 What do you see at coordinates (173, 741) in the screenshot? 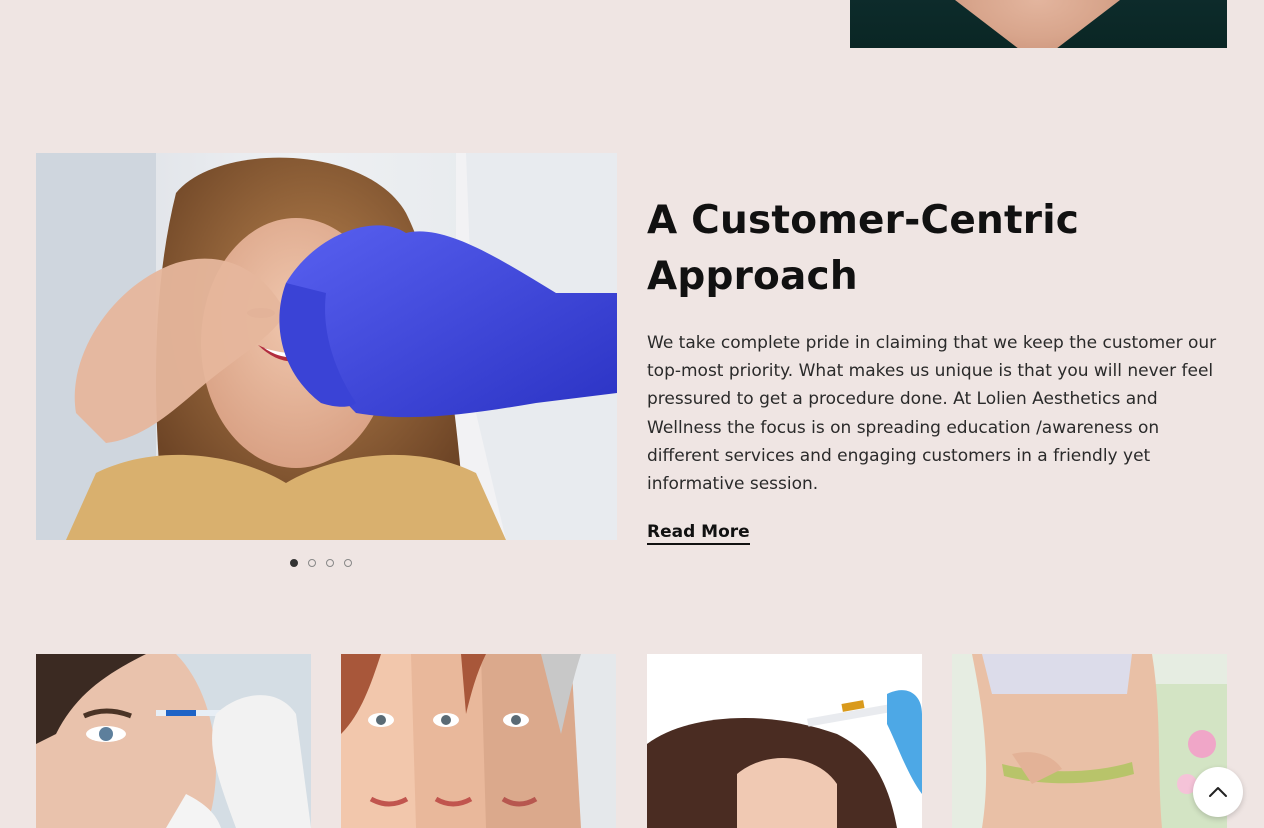
I see `service-card-eye-injection` at bounding box center [173, 741].